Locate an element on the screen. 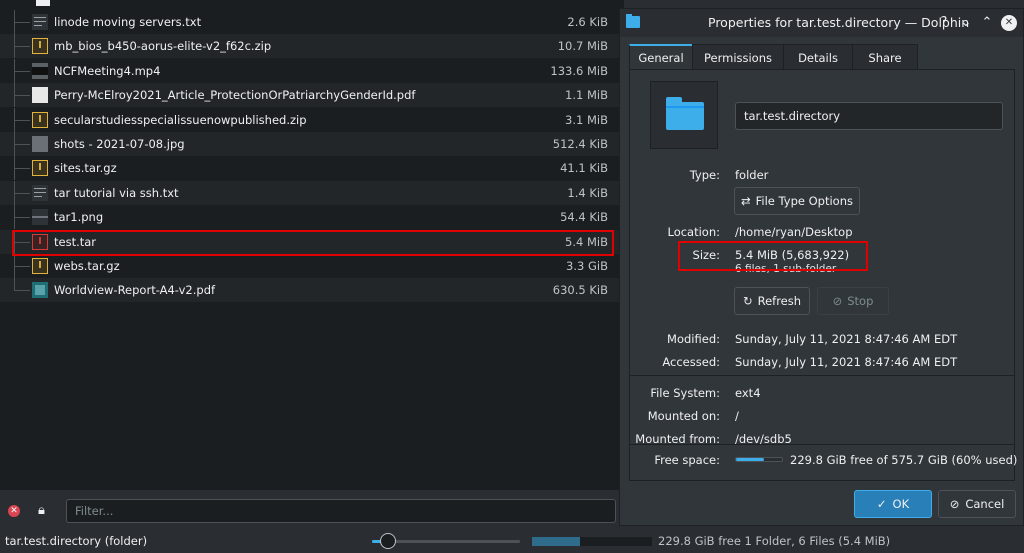 The height and width of the screenshot is (553, 1024). file-size: 41.1 KiB is located at coordinates (584, 168).